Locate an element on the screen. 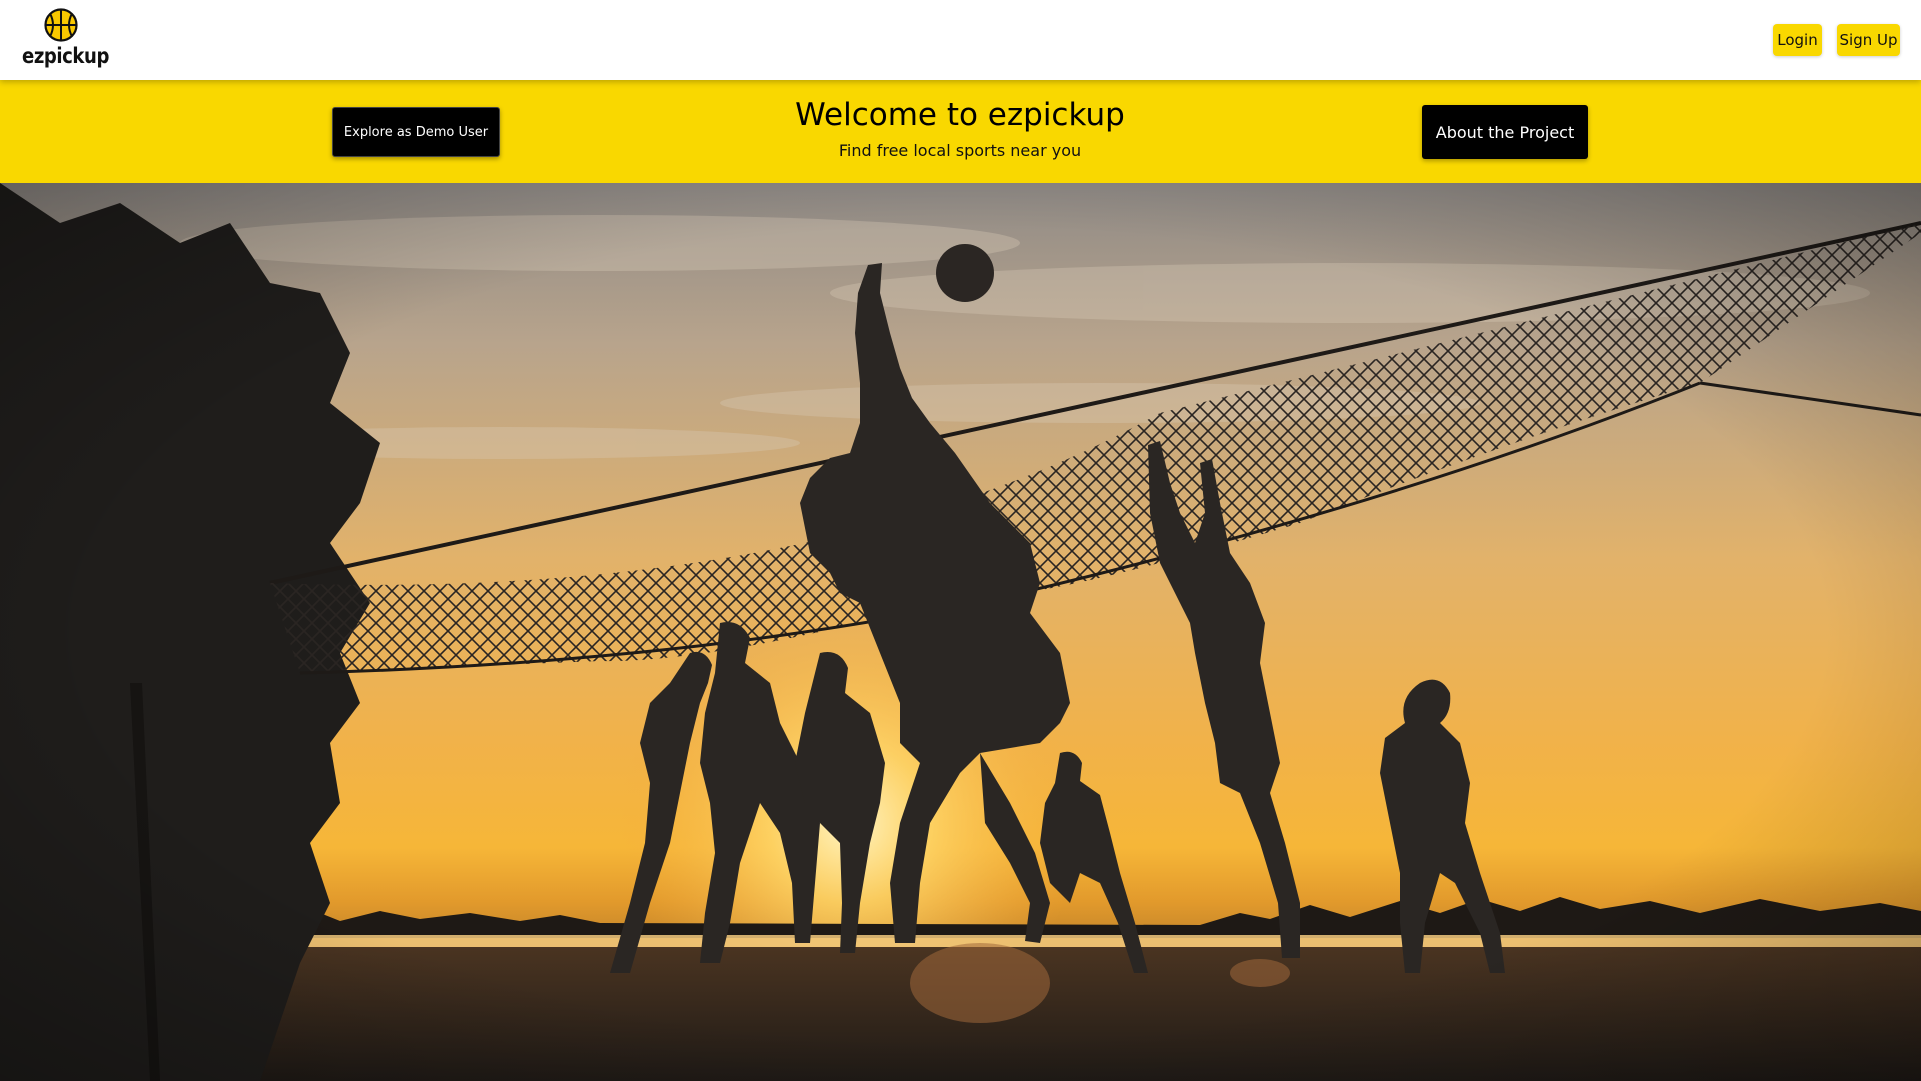 The image size is (1921, 1081). brand-wordmark: ezpickup is located at coordinates (65, 56).